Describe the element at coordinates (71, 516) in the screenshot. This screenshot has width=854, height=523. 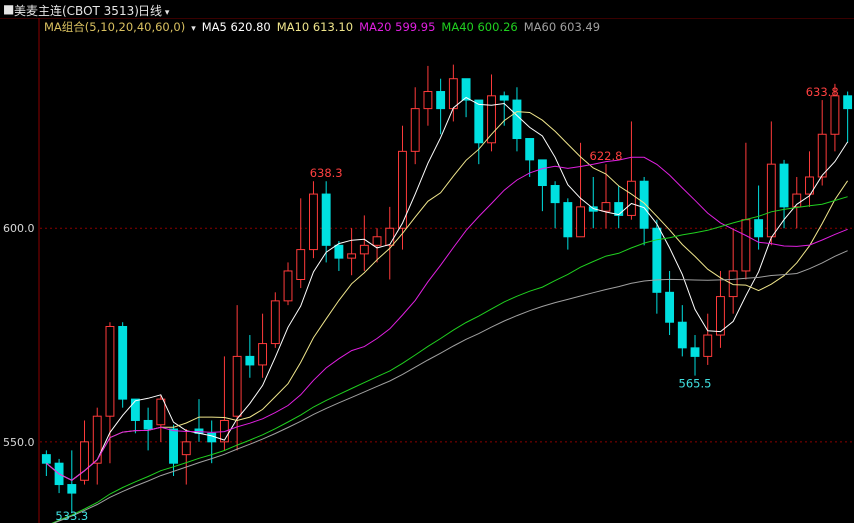
I see `price-annotation: 533.3` at that location.